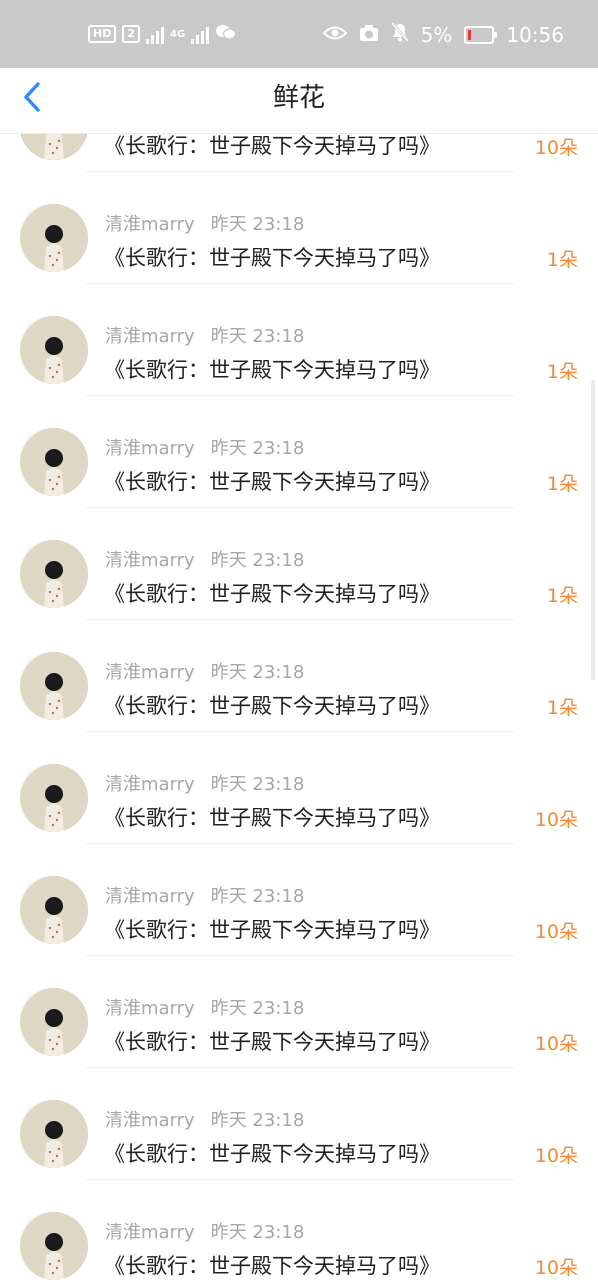 This screenshot has height=1280, width=598. Describe the element at coordinates (102, 34) in the screenshot. I see `hd-badge: HD` at that location.